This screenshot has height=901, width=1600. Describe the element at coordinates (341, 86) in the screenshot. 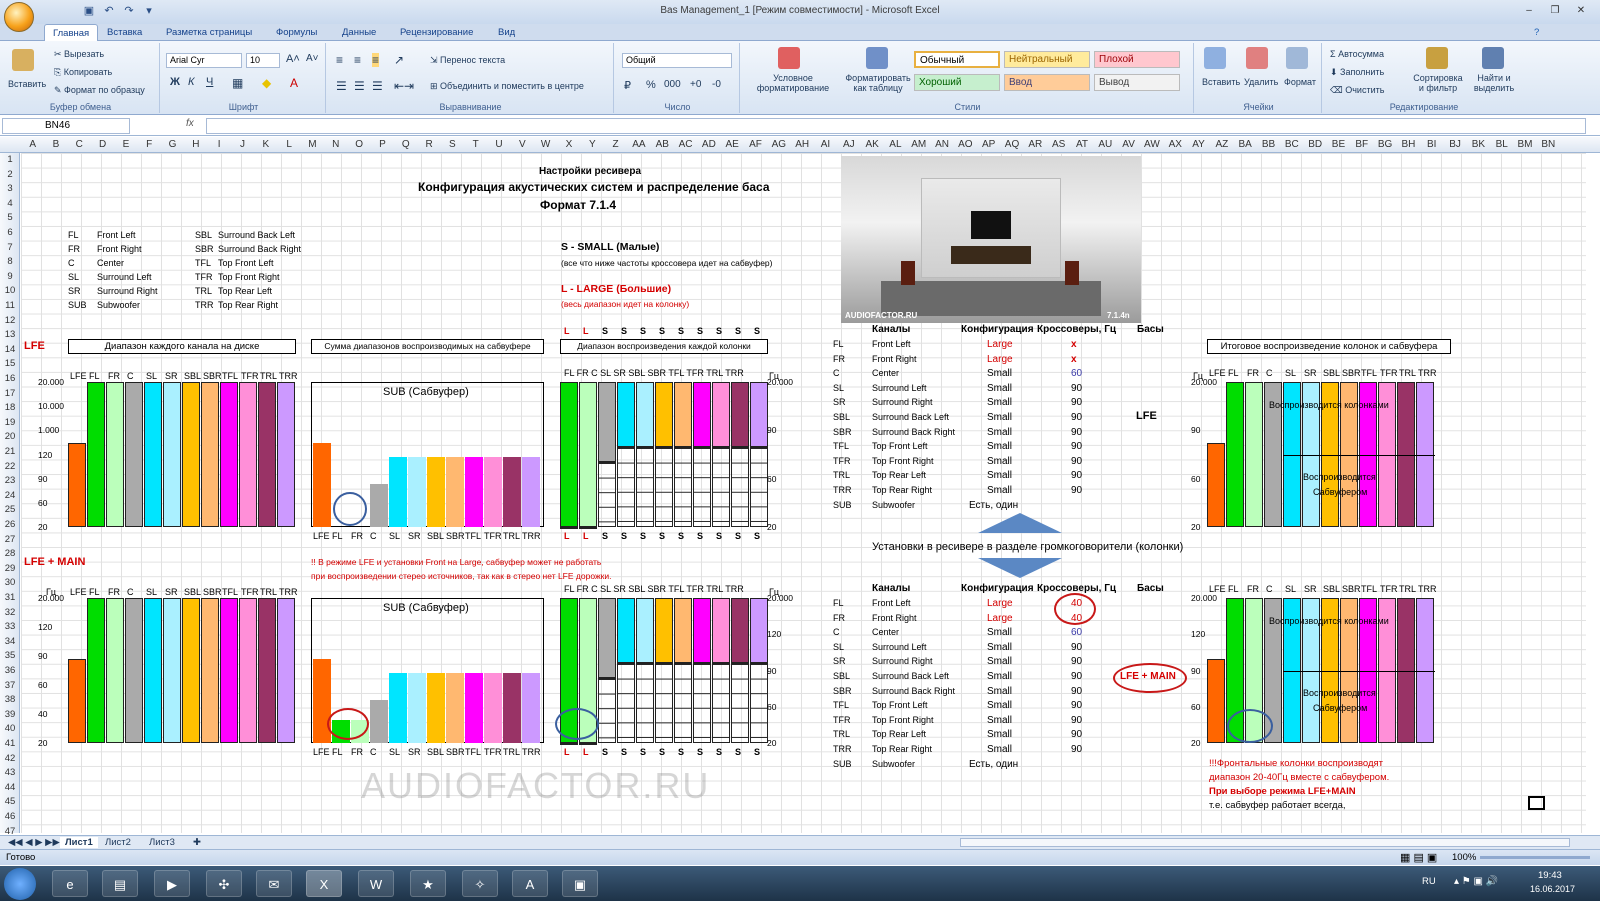

I see `align-left-icon: ☰` at that location.